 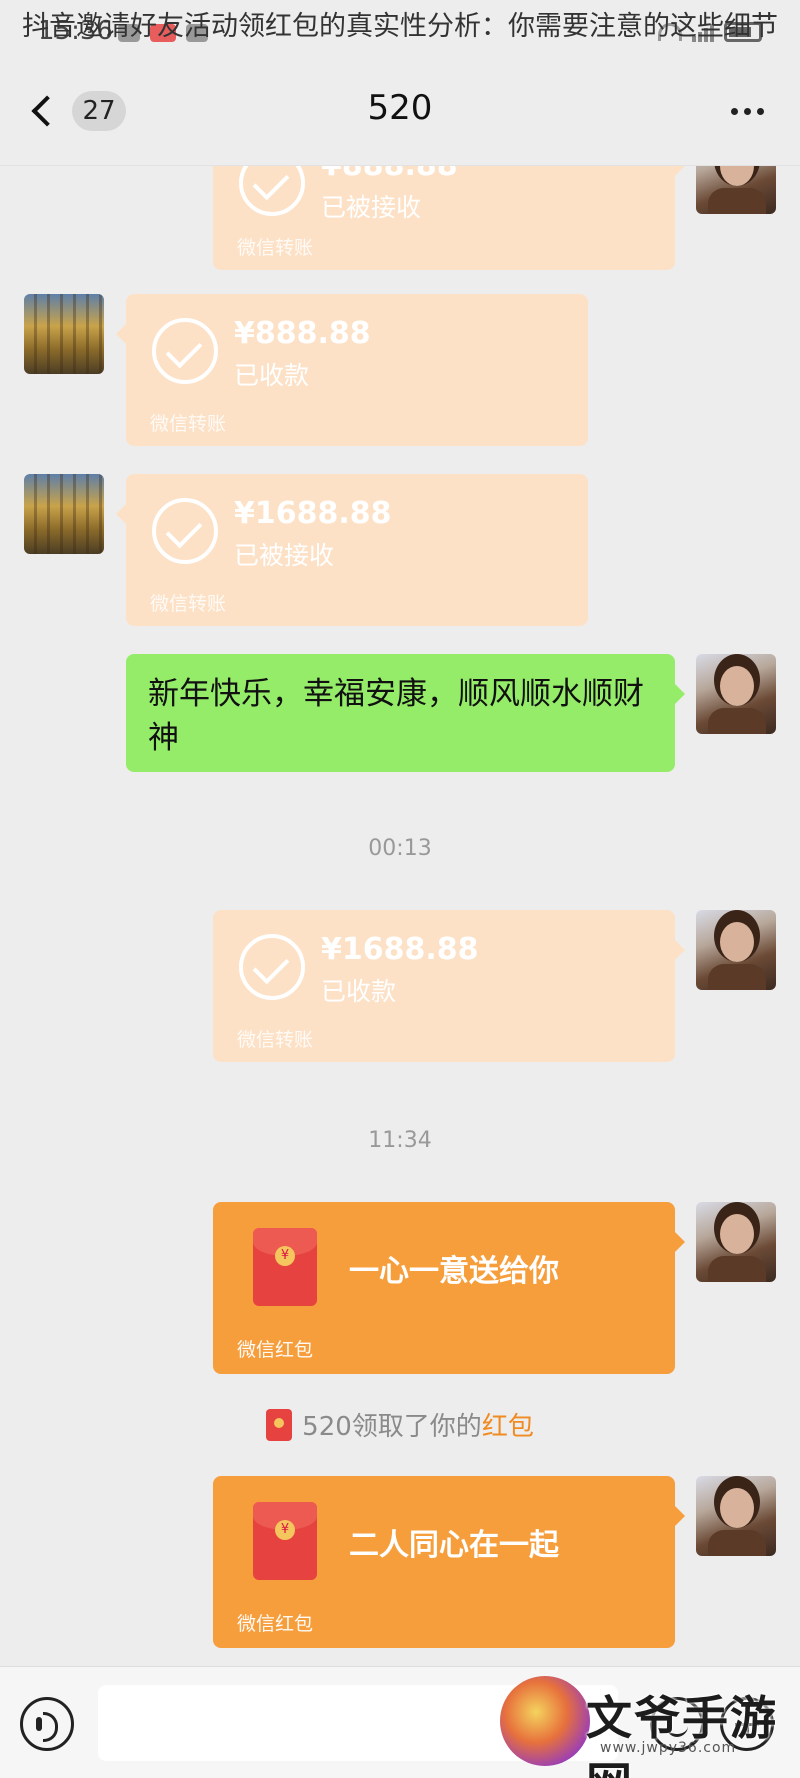 What do you see at coordinates (47, 1724) in the screenshot?
I see `voice-input-button` at bounding box center [47, 1724].